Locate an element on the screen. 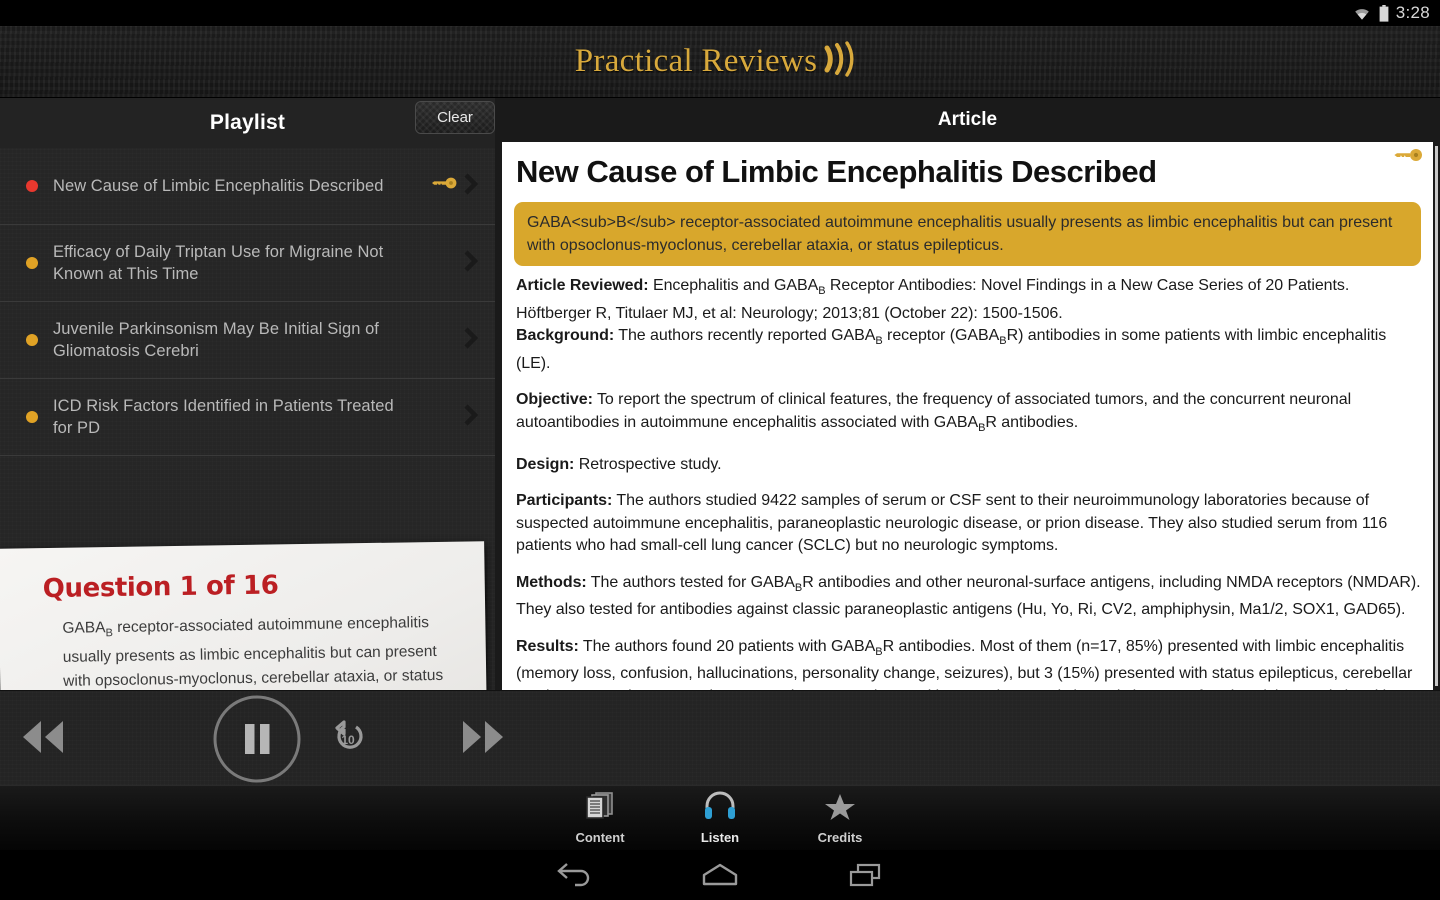 This screenshot has width=1440, height=900. app-logo: Practical Reviews is located at coordinates (720, 61).